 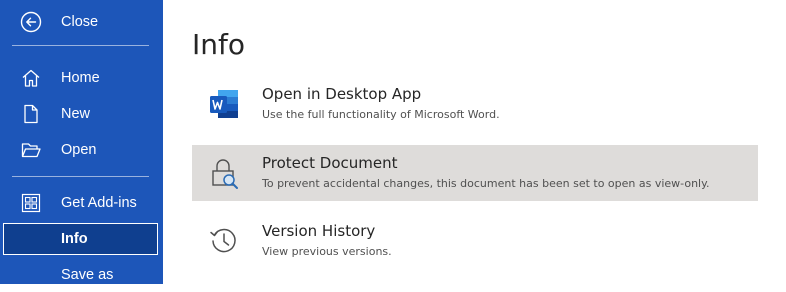 I want to click on folder-open-icon, so click(x=31, y=150).